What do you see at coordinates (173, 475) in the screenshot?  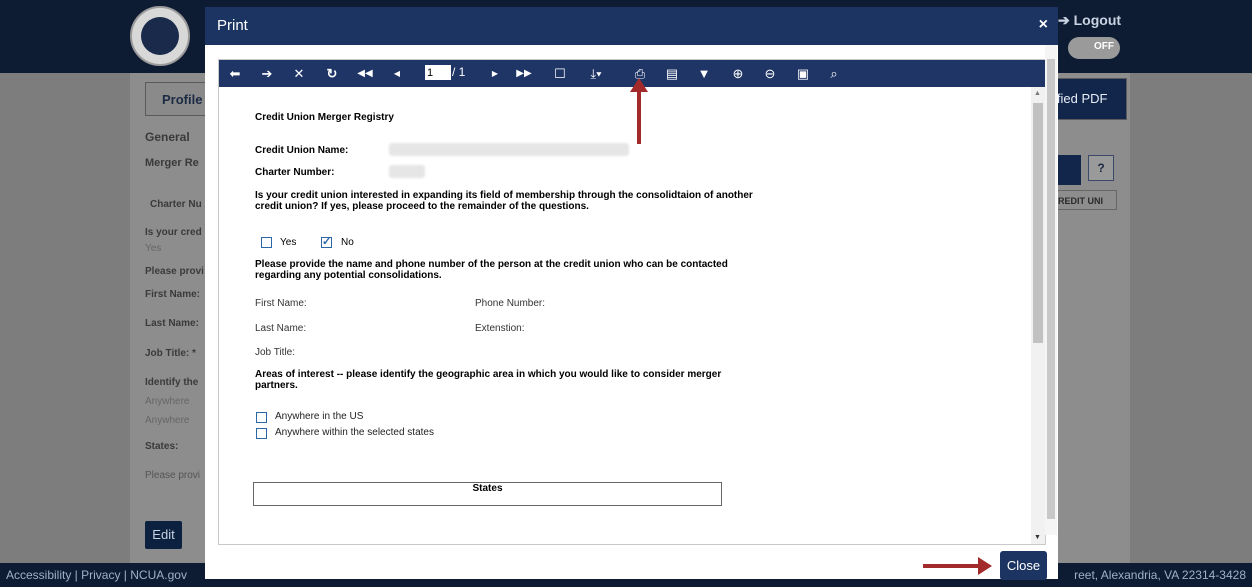 I see `provide-label-2: Please provi` at bounding box center [173, 475].